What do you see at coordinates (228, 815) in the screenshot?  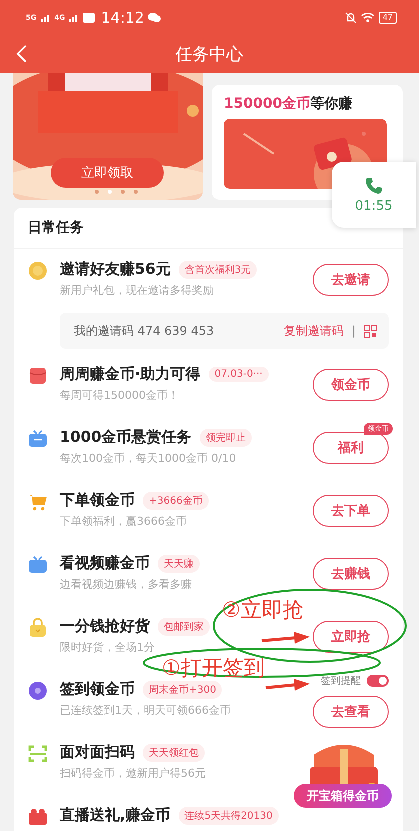 I see `task-tag: 连续5天共得20130` at bounding box center [228, 815].